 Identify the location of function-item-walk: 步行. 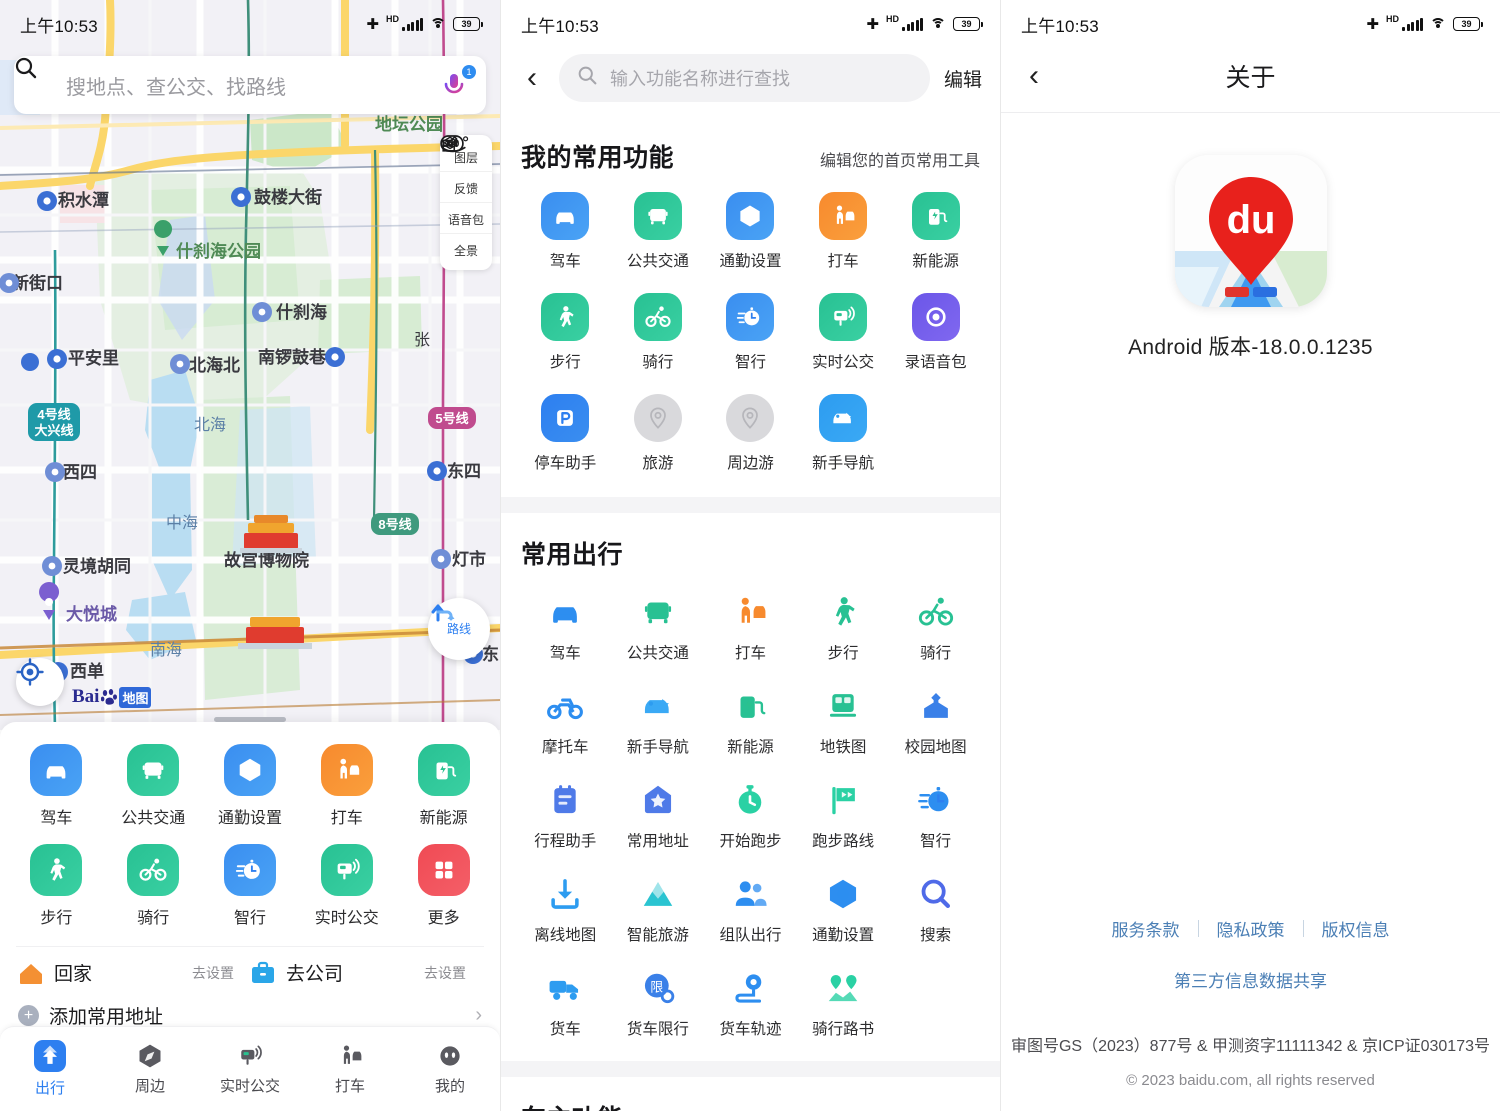
(565, 335).